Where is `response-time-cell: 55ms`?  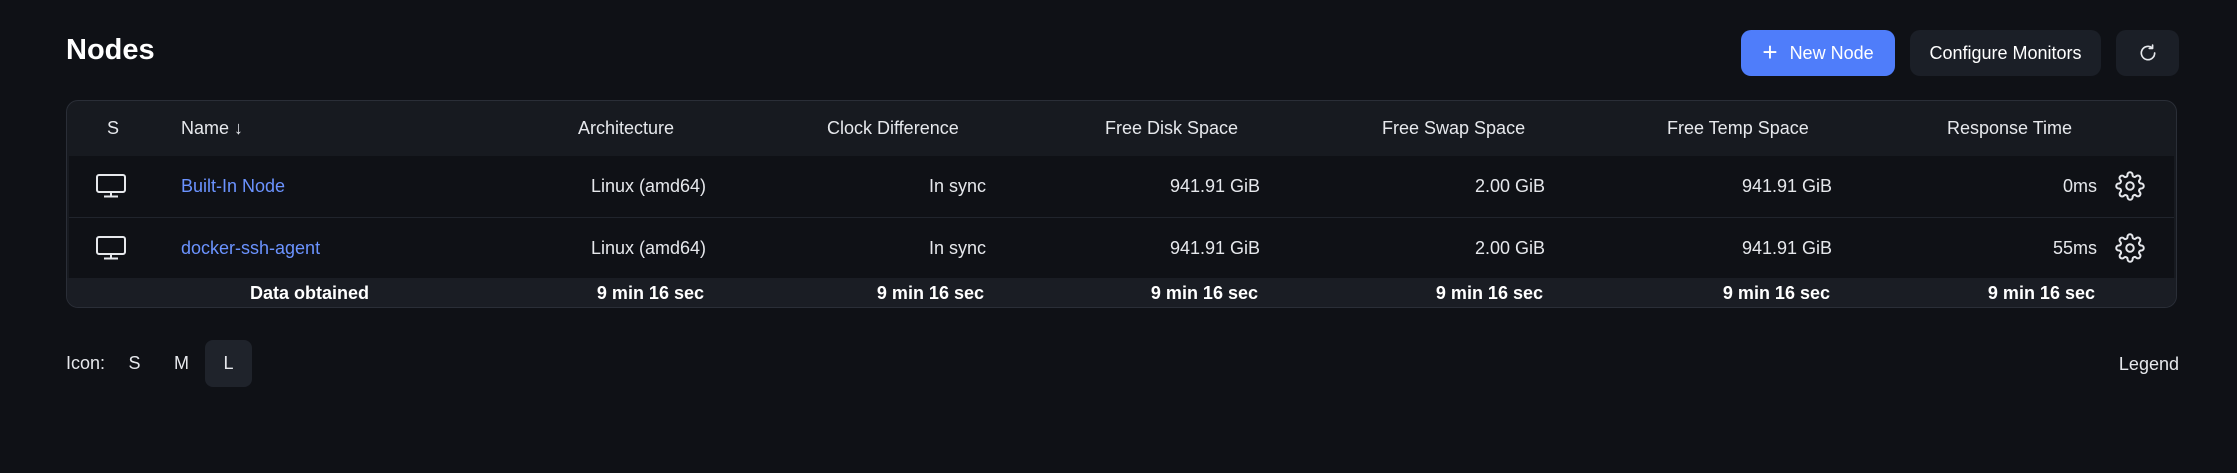 response-time-cell: 55ms is located at coordinates (2074, 248).